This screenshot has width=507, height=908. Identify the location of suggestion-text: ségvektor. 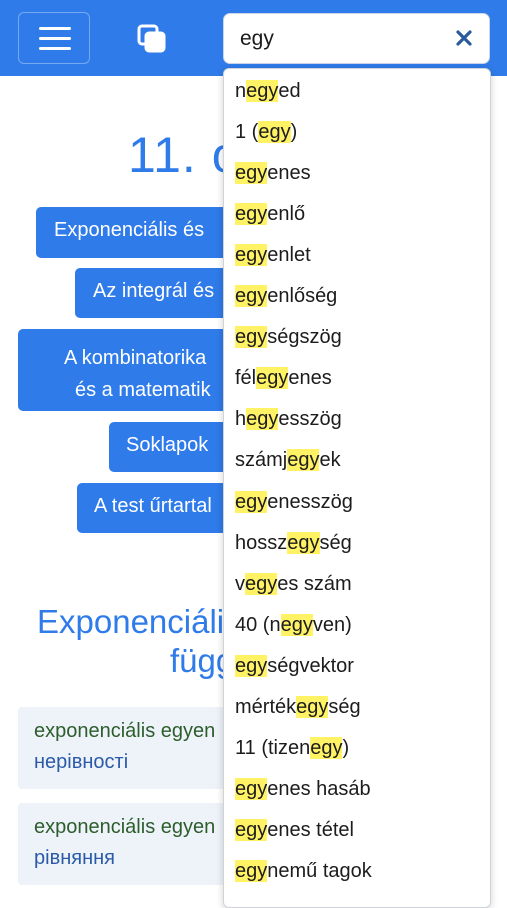
(310, 665).